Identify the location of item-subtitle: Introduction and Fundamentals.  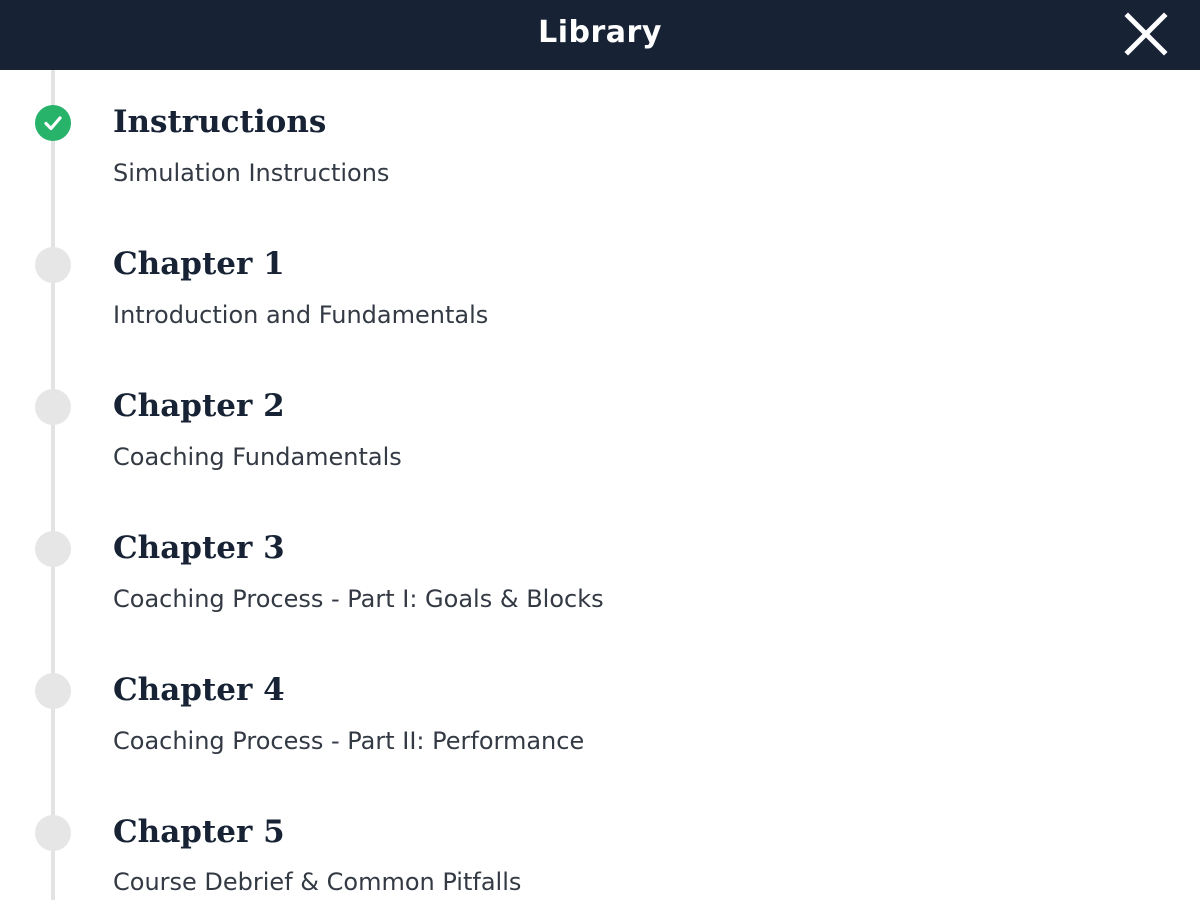
(301, 315).